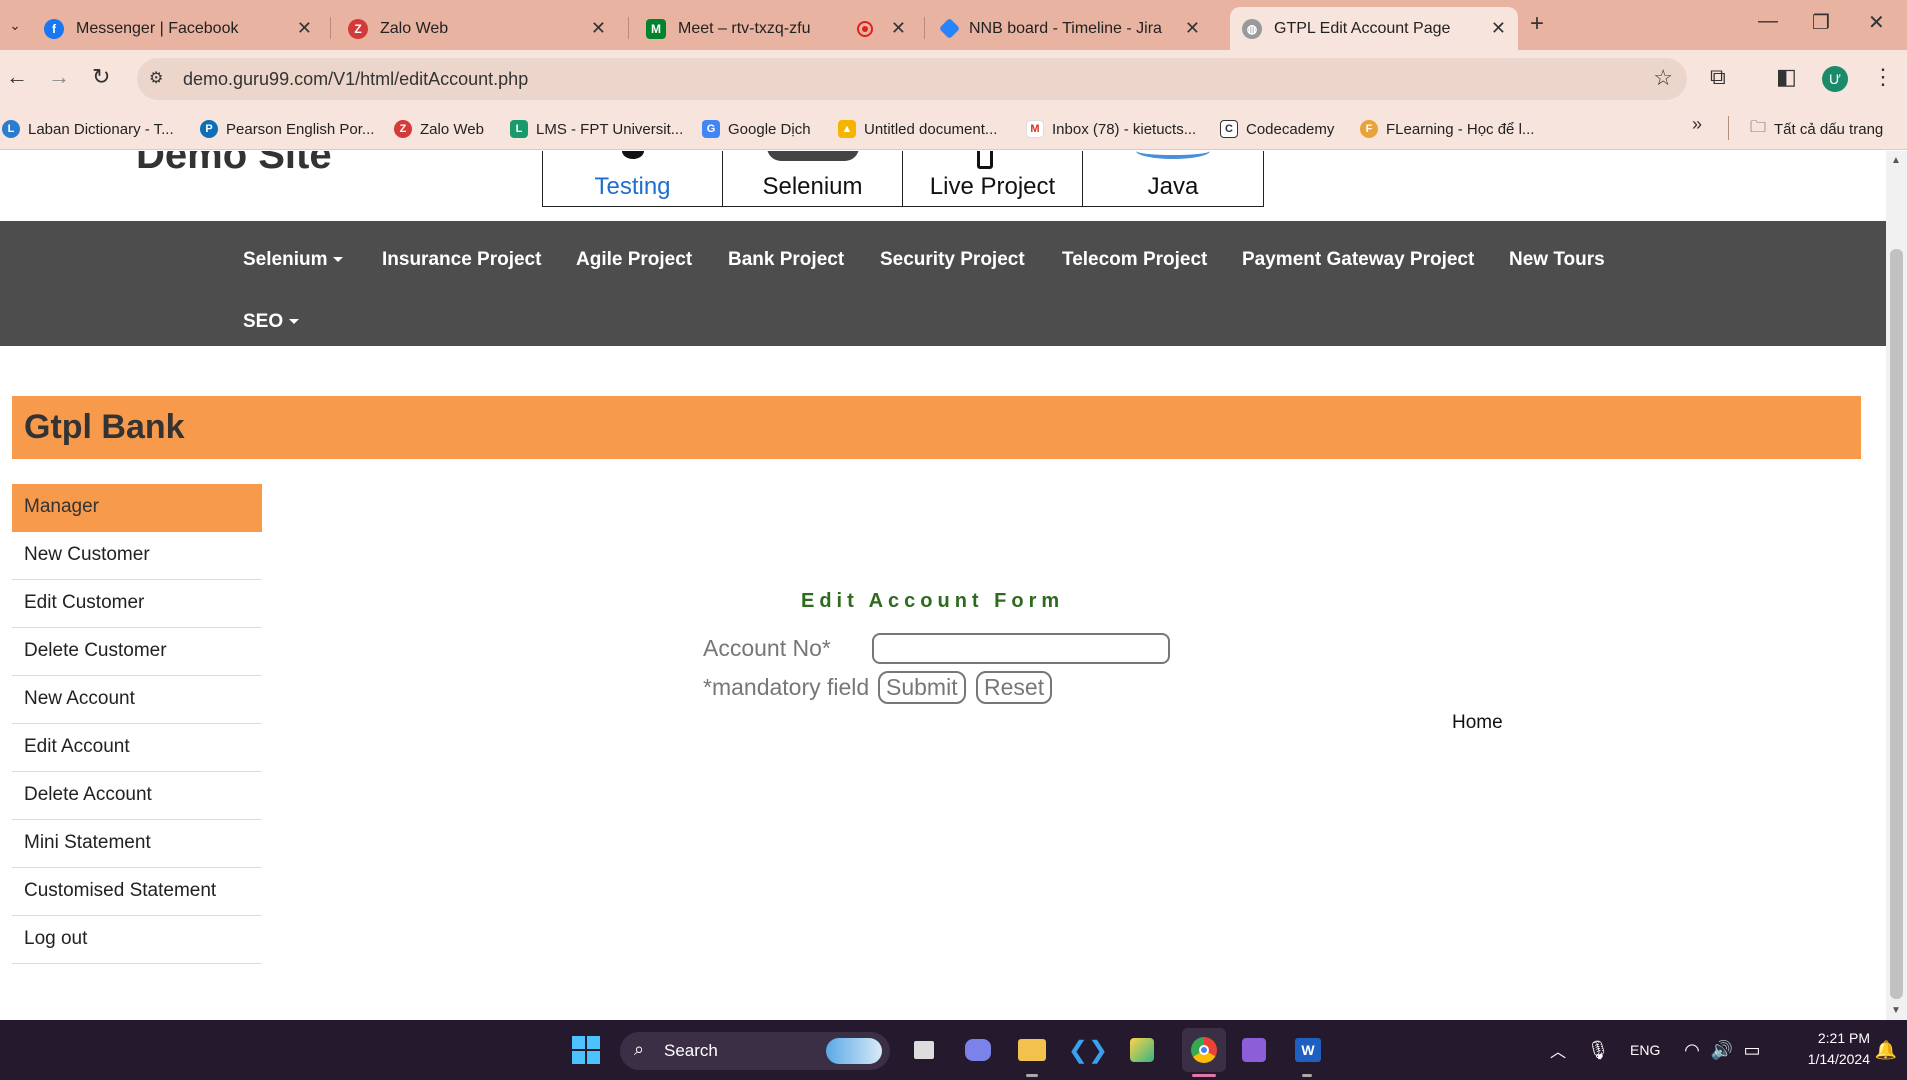  I want to click on home-link: Home, so click(1477, 723).